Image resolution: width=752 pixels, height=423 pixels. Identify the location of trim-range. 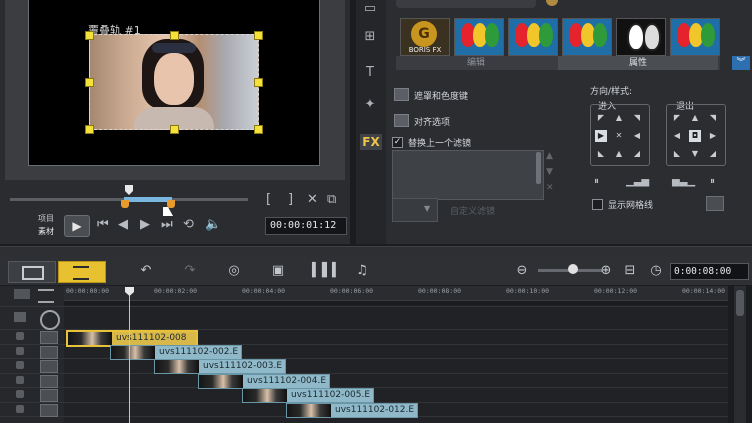
(148, 199).